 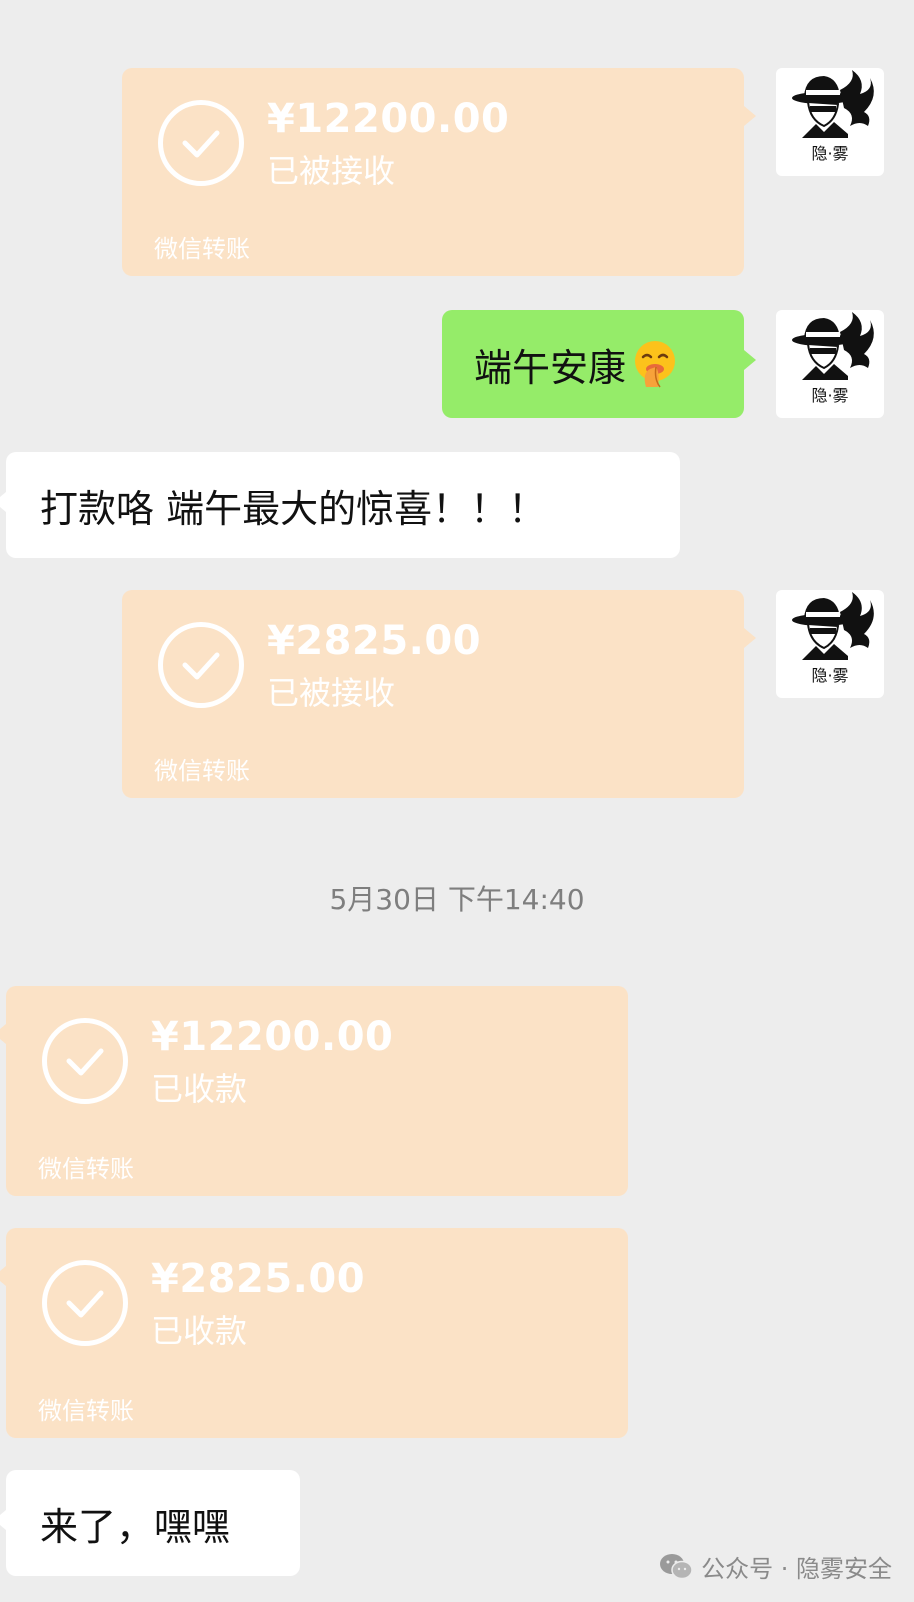 I want to click on chat-timestamp: 5月30日 下午14:40, so click(x=457, y=899).